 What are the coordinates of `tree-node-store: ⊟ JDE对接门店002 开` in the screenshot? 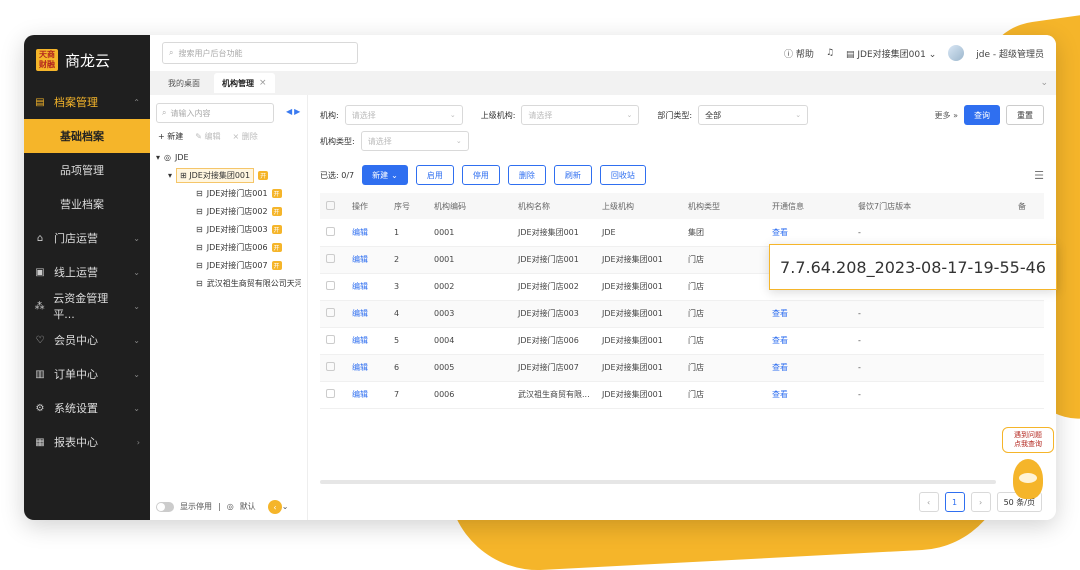 It's located at (228, 211).